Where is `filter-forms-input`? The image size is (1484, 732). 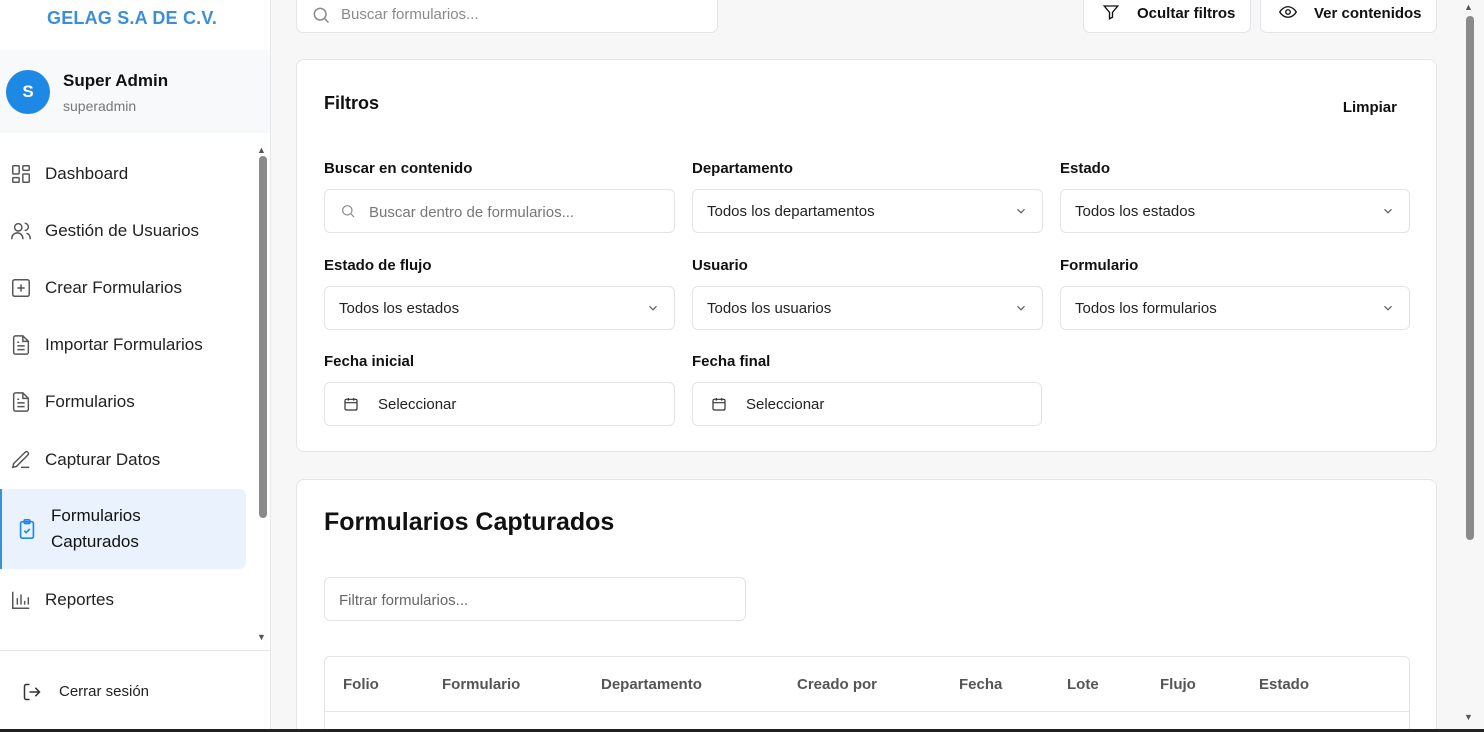 filter-forms-input is located at coordinates (534, 600).